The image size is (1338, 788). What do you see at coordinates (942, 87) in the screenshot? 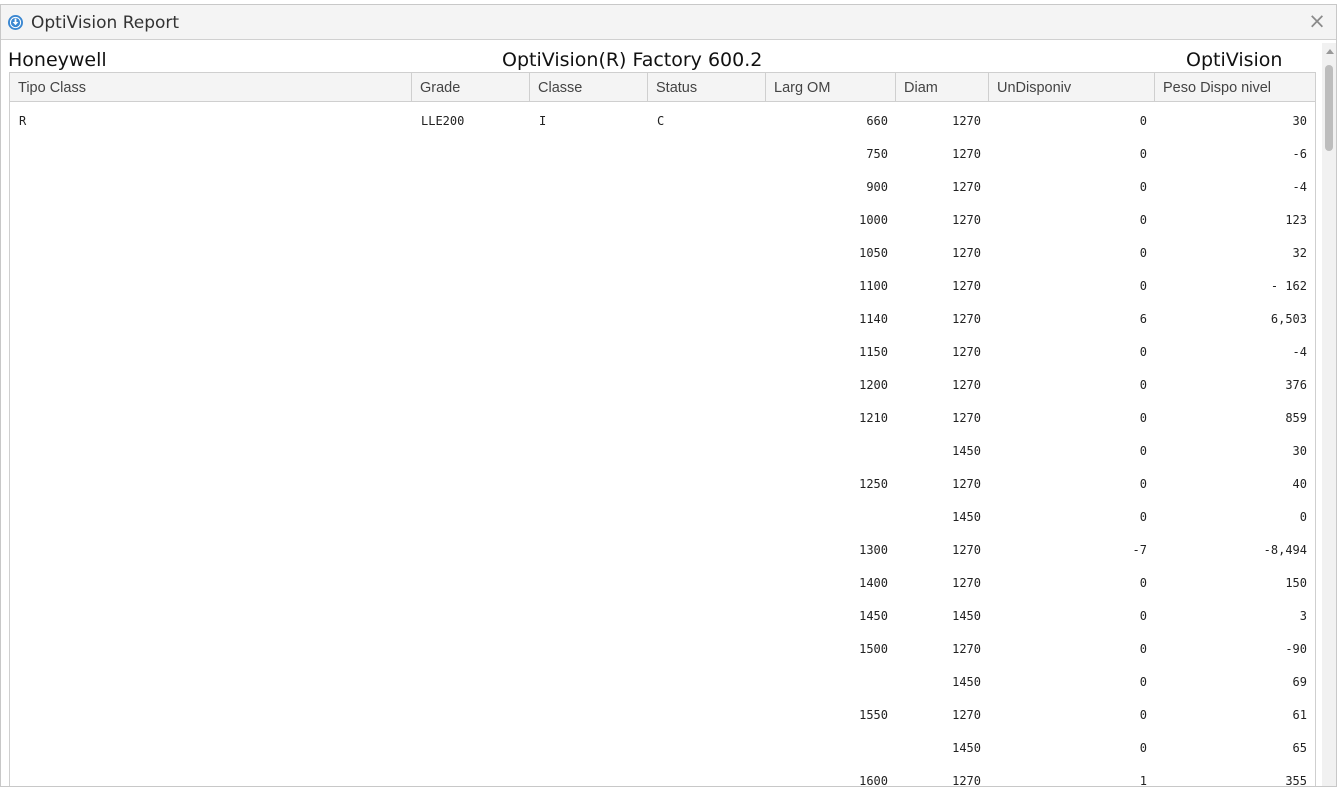
I see `column-header-diam: Diam` at bounding box center [942, 87].